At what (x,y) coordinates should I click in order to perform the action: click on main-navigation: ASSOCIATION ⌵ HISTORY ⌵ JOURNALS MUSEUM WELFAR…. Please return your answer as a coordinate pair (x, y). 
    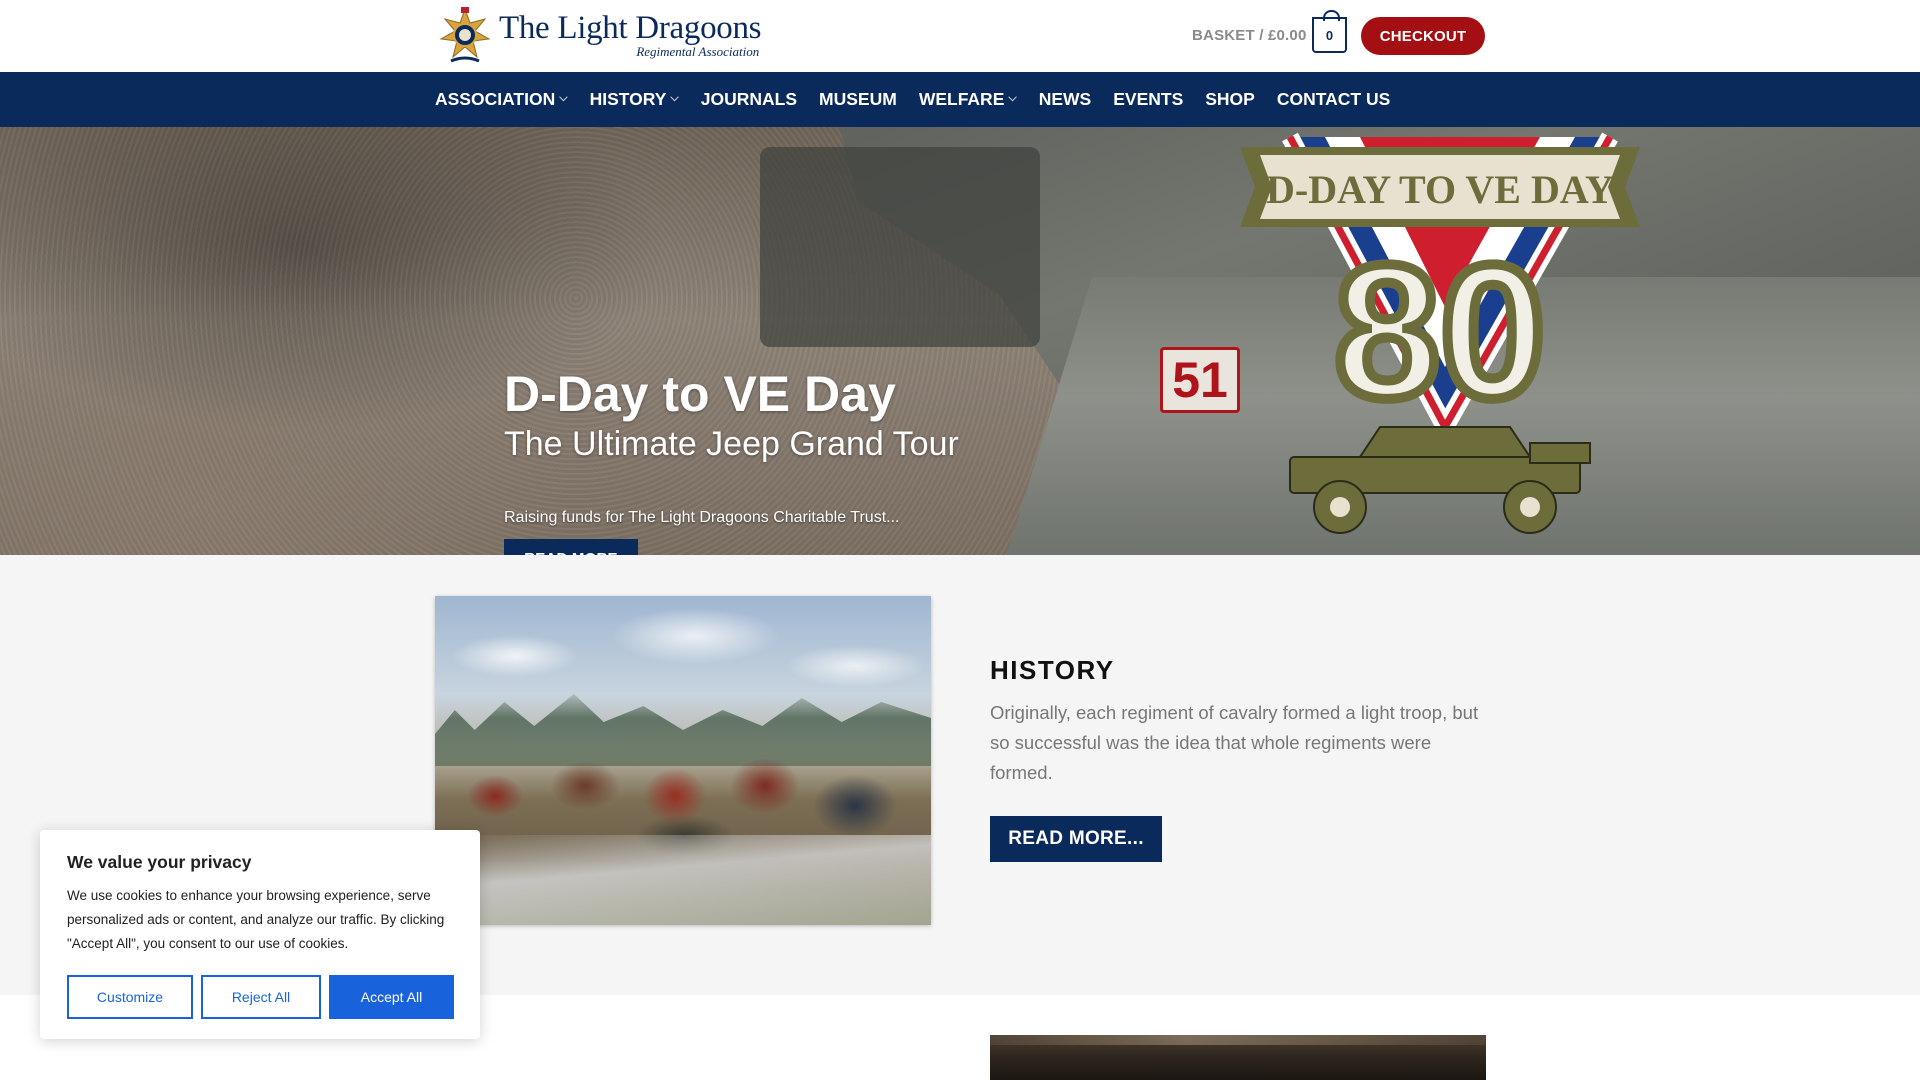
    Looking at the image, I should click on (960, 99).